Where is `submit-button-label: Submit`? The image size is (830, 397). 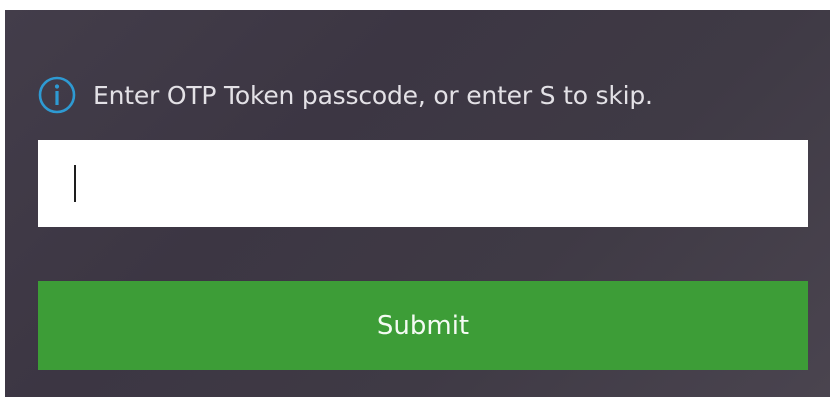 submit-button-label: Submit is located at coordinates (423, 325).